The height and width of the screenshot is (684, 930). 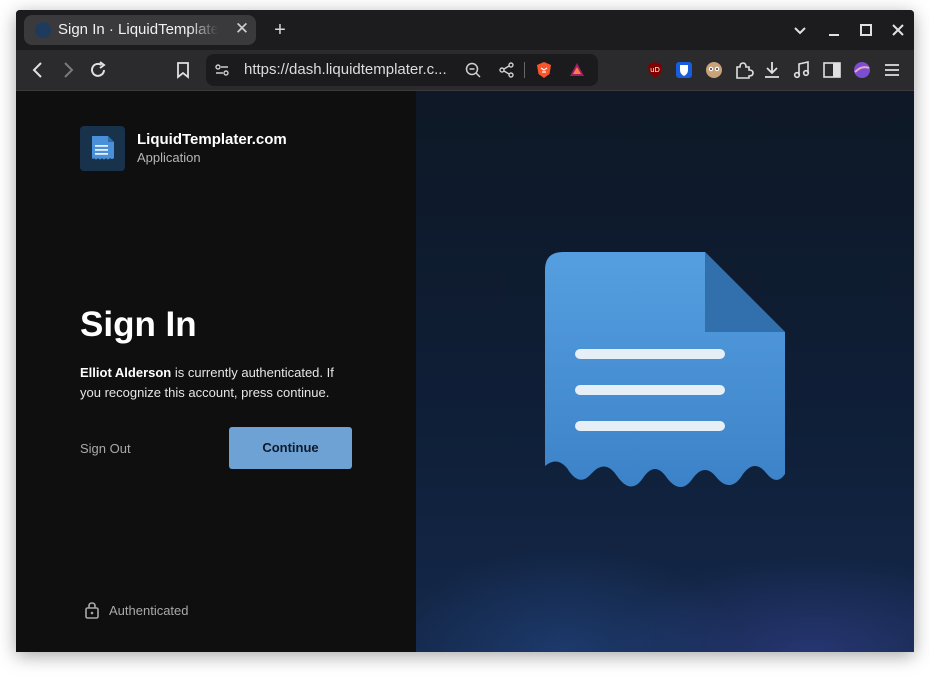 What do you see at coordinates (212, 139) in the screenshot?
I see `brand-name: LiquidTemplater.com` at bounding box center [212, 139].